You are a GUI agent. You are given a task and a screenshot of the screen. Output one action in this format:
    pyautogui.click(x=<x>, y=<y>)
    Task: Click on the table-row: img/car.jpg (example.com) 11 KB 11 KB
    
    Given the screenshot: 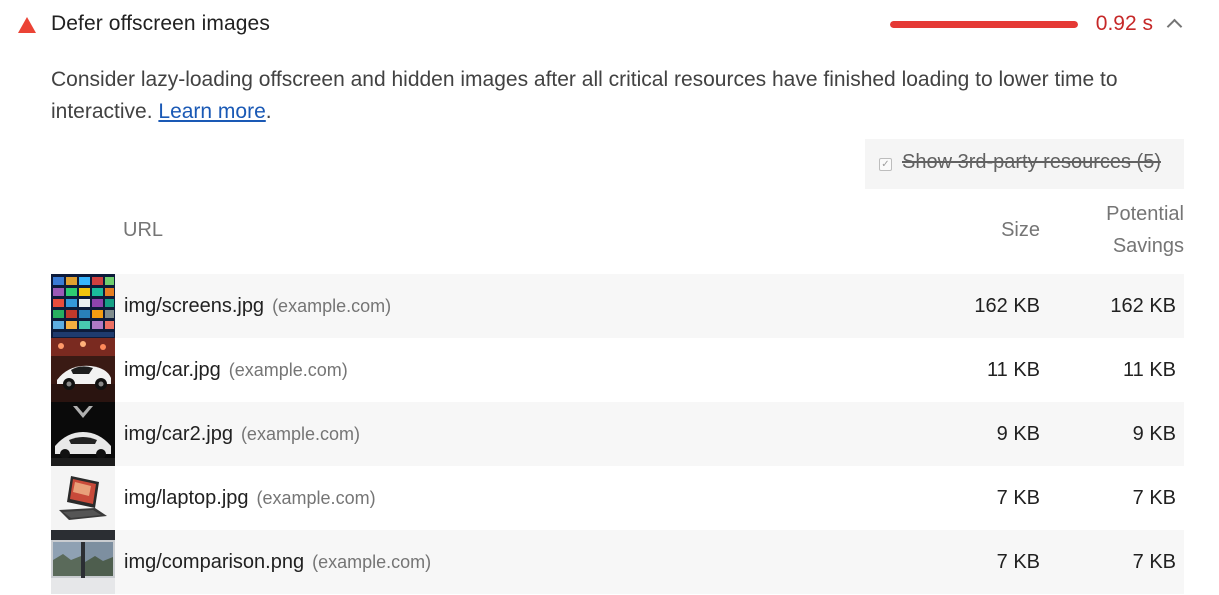 What is the action you would take?
    pyautogui.click(x=617, y=370)
    